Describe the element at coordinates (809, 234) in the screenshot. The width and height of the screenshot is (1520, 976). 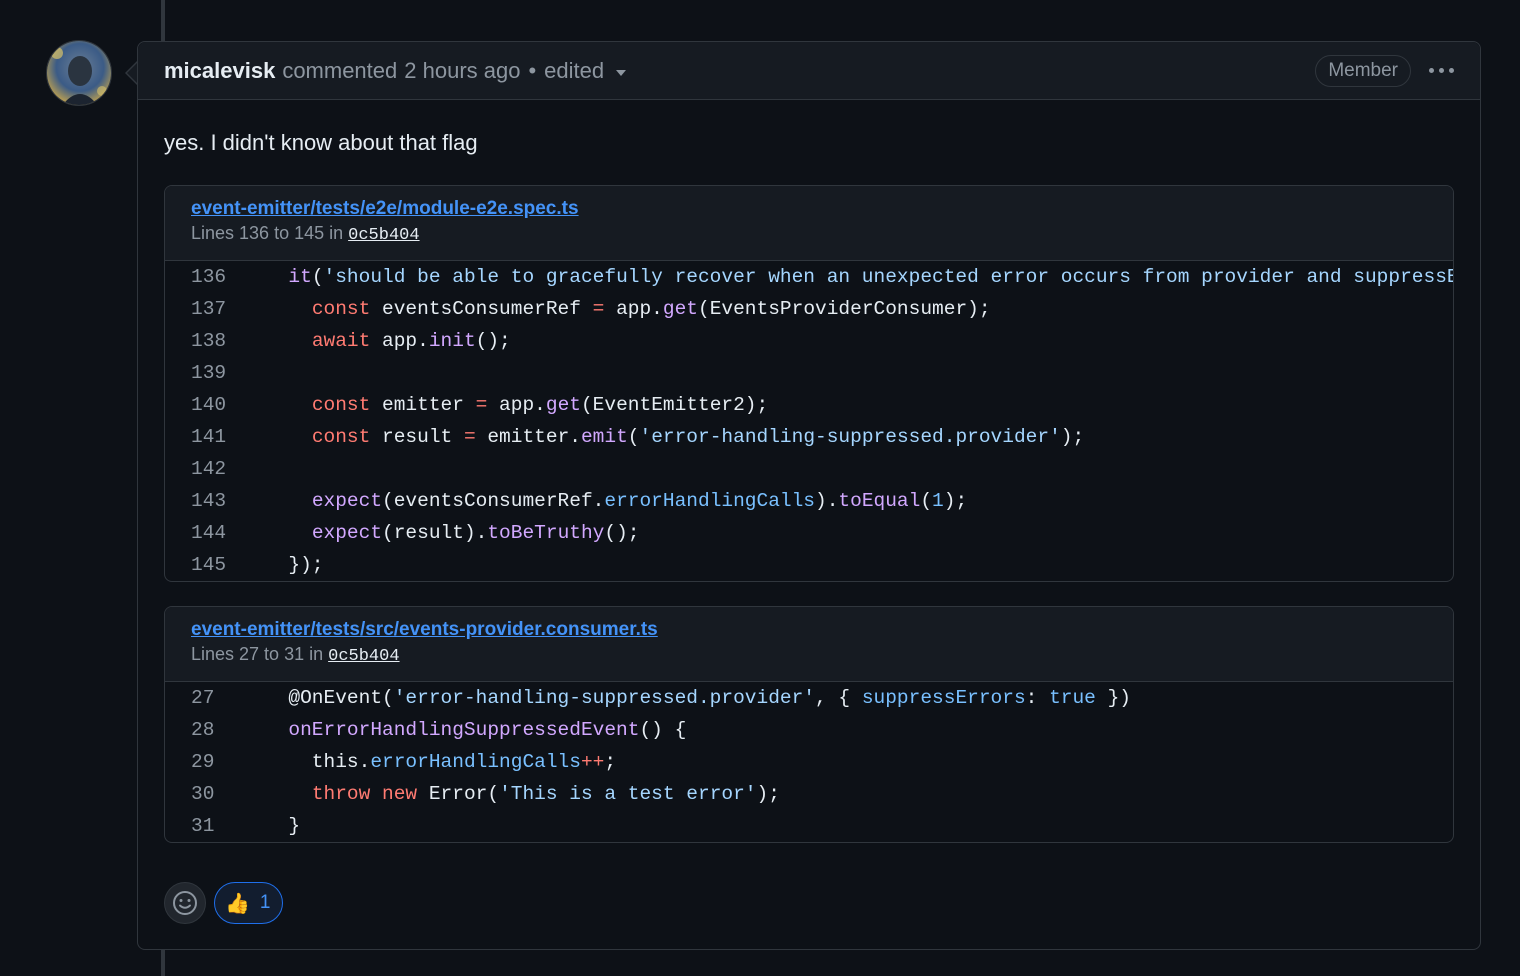
I see `lines-meta: Lines 136 to 145 in 0c5b404` at that location.